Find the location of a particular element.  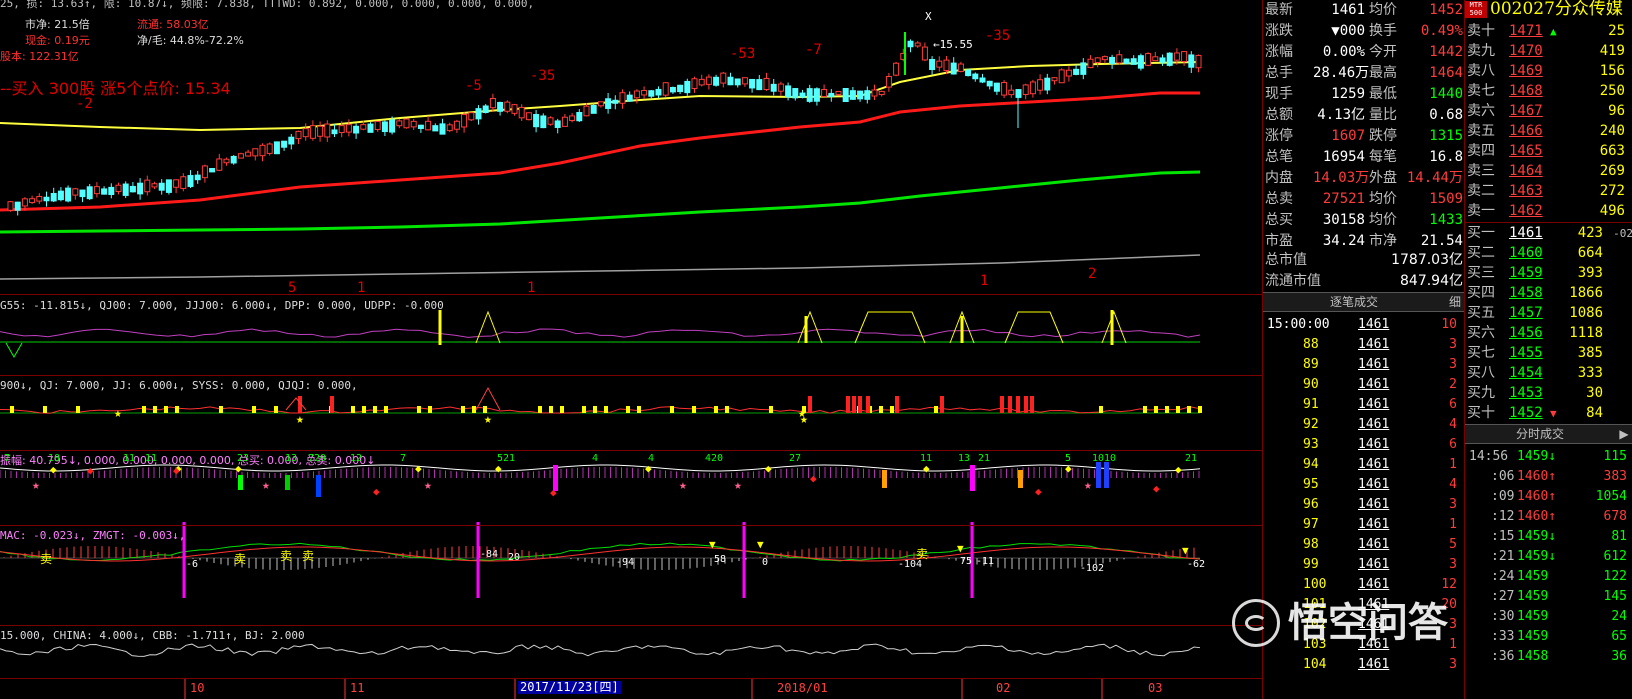

tick-volume: 3 is located at coordinates (1453, 364).